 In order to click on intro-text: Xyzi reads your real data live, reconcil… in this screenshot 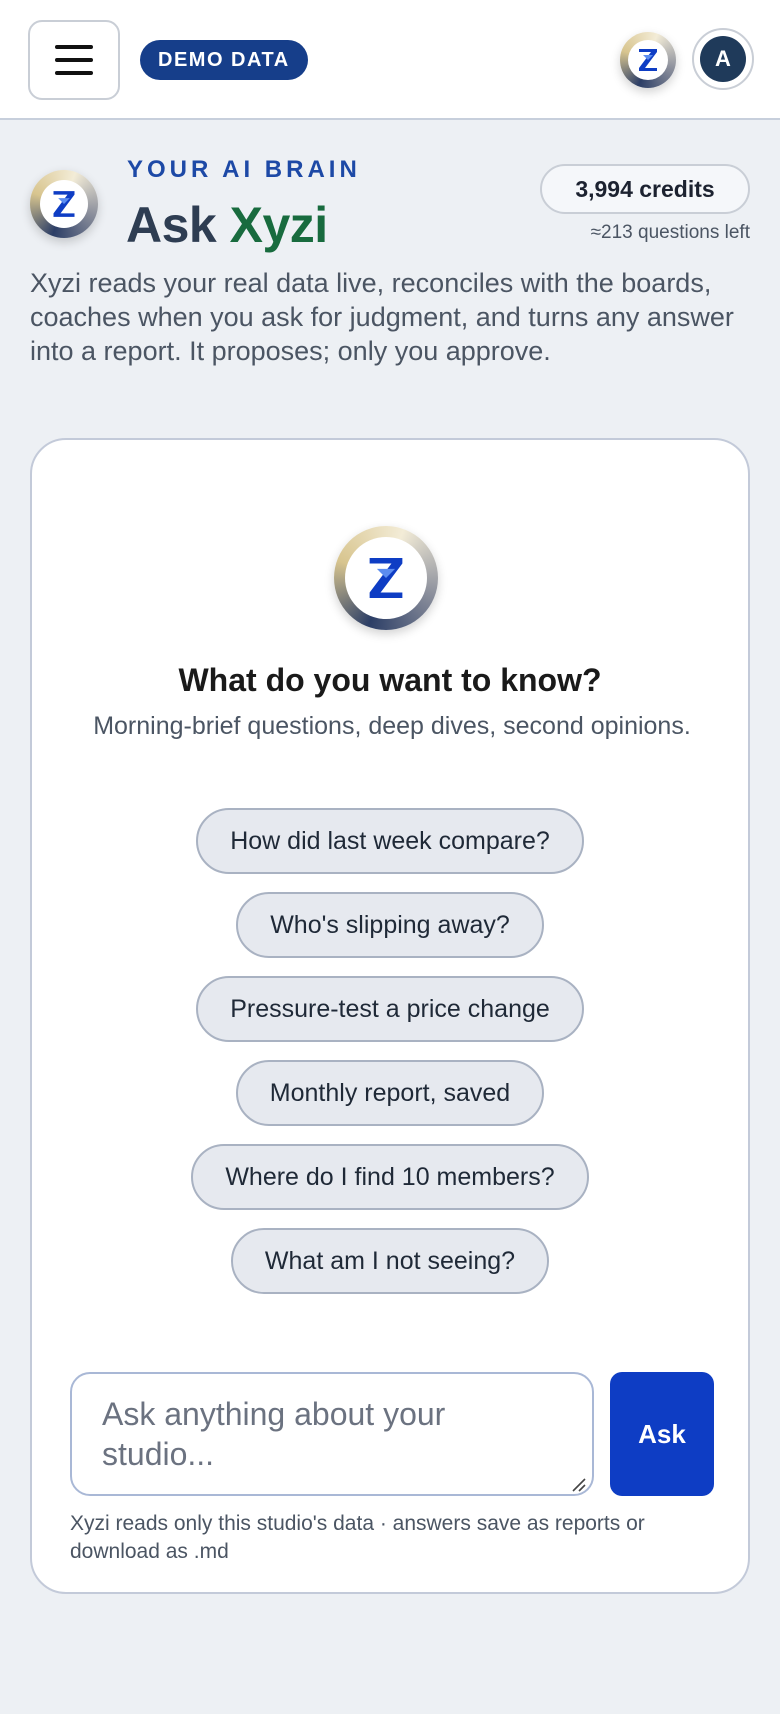, I will do `click(382, 317)`.